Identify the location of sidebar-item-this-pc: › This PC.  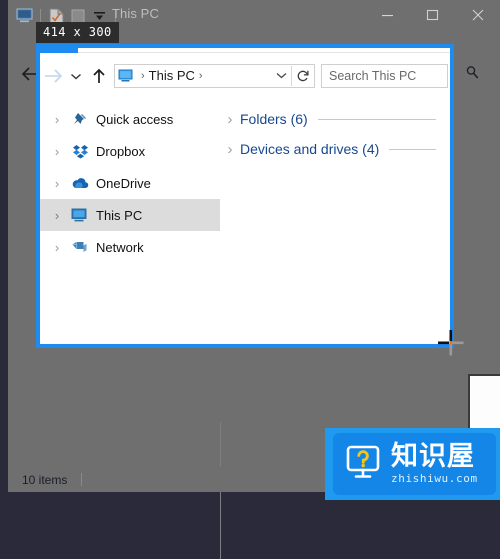
(130, 215).